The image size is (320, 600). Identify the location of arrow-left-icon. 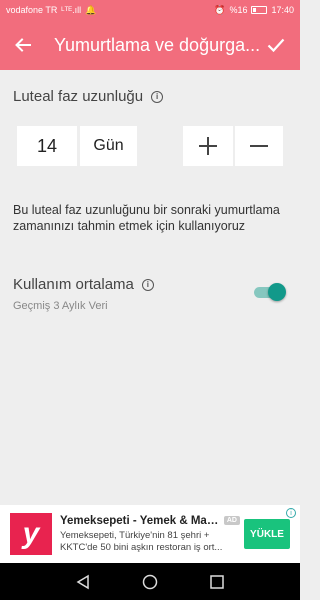
(23, 45).